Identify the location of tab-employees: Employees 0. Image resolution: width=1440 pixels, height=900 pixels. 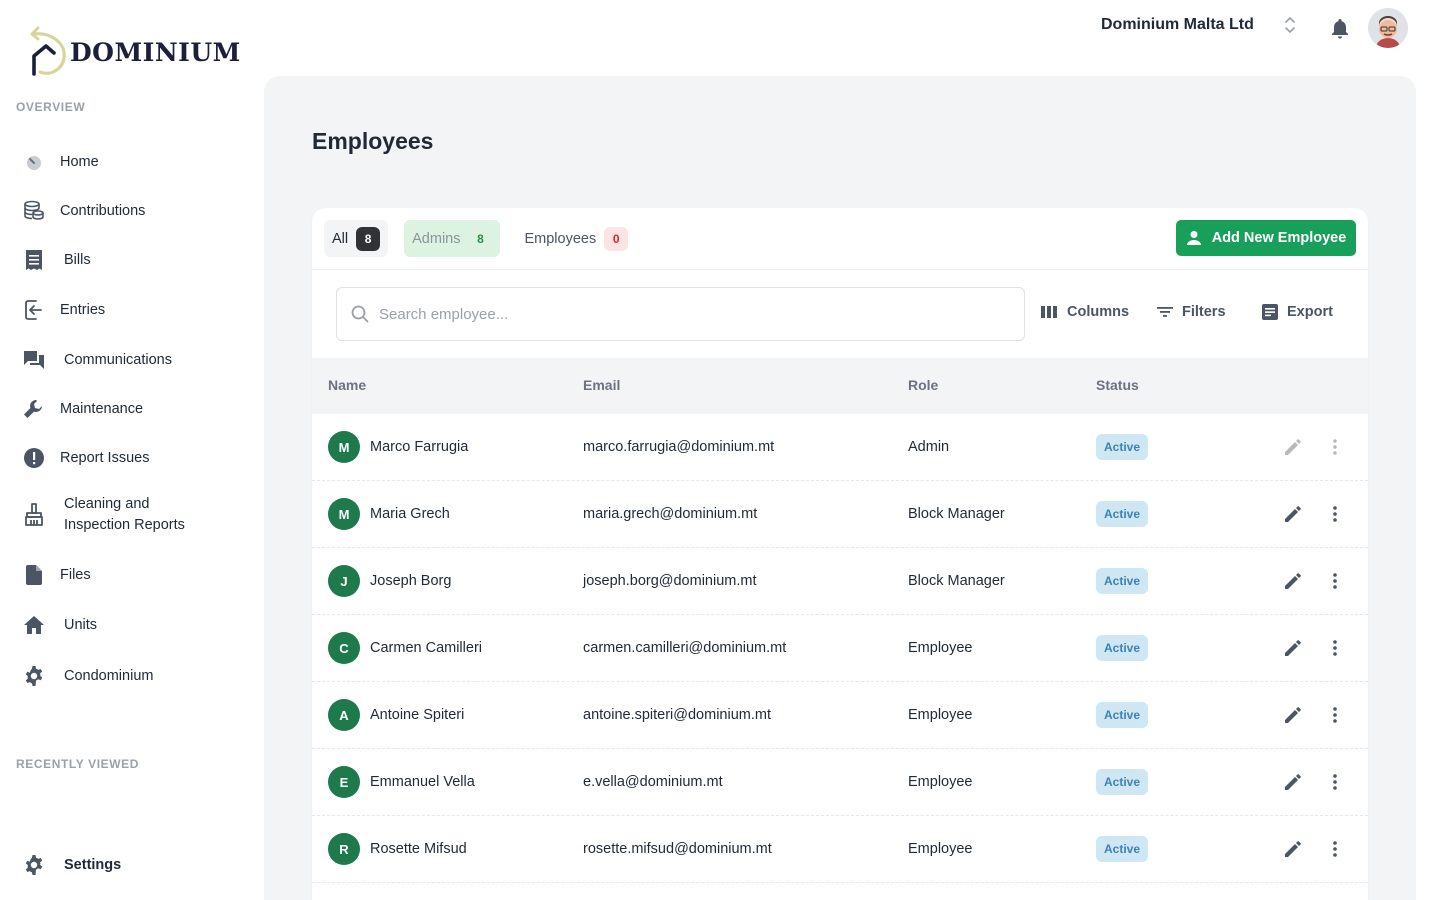
(576, 238).